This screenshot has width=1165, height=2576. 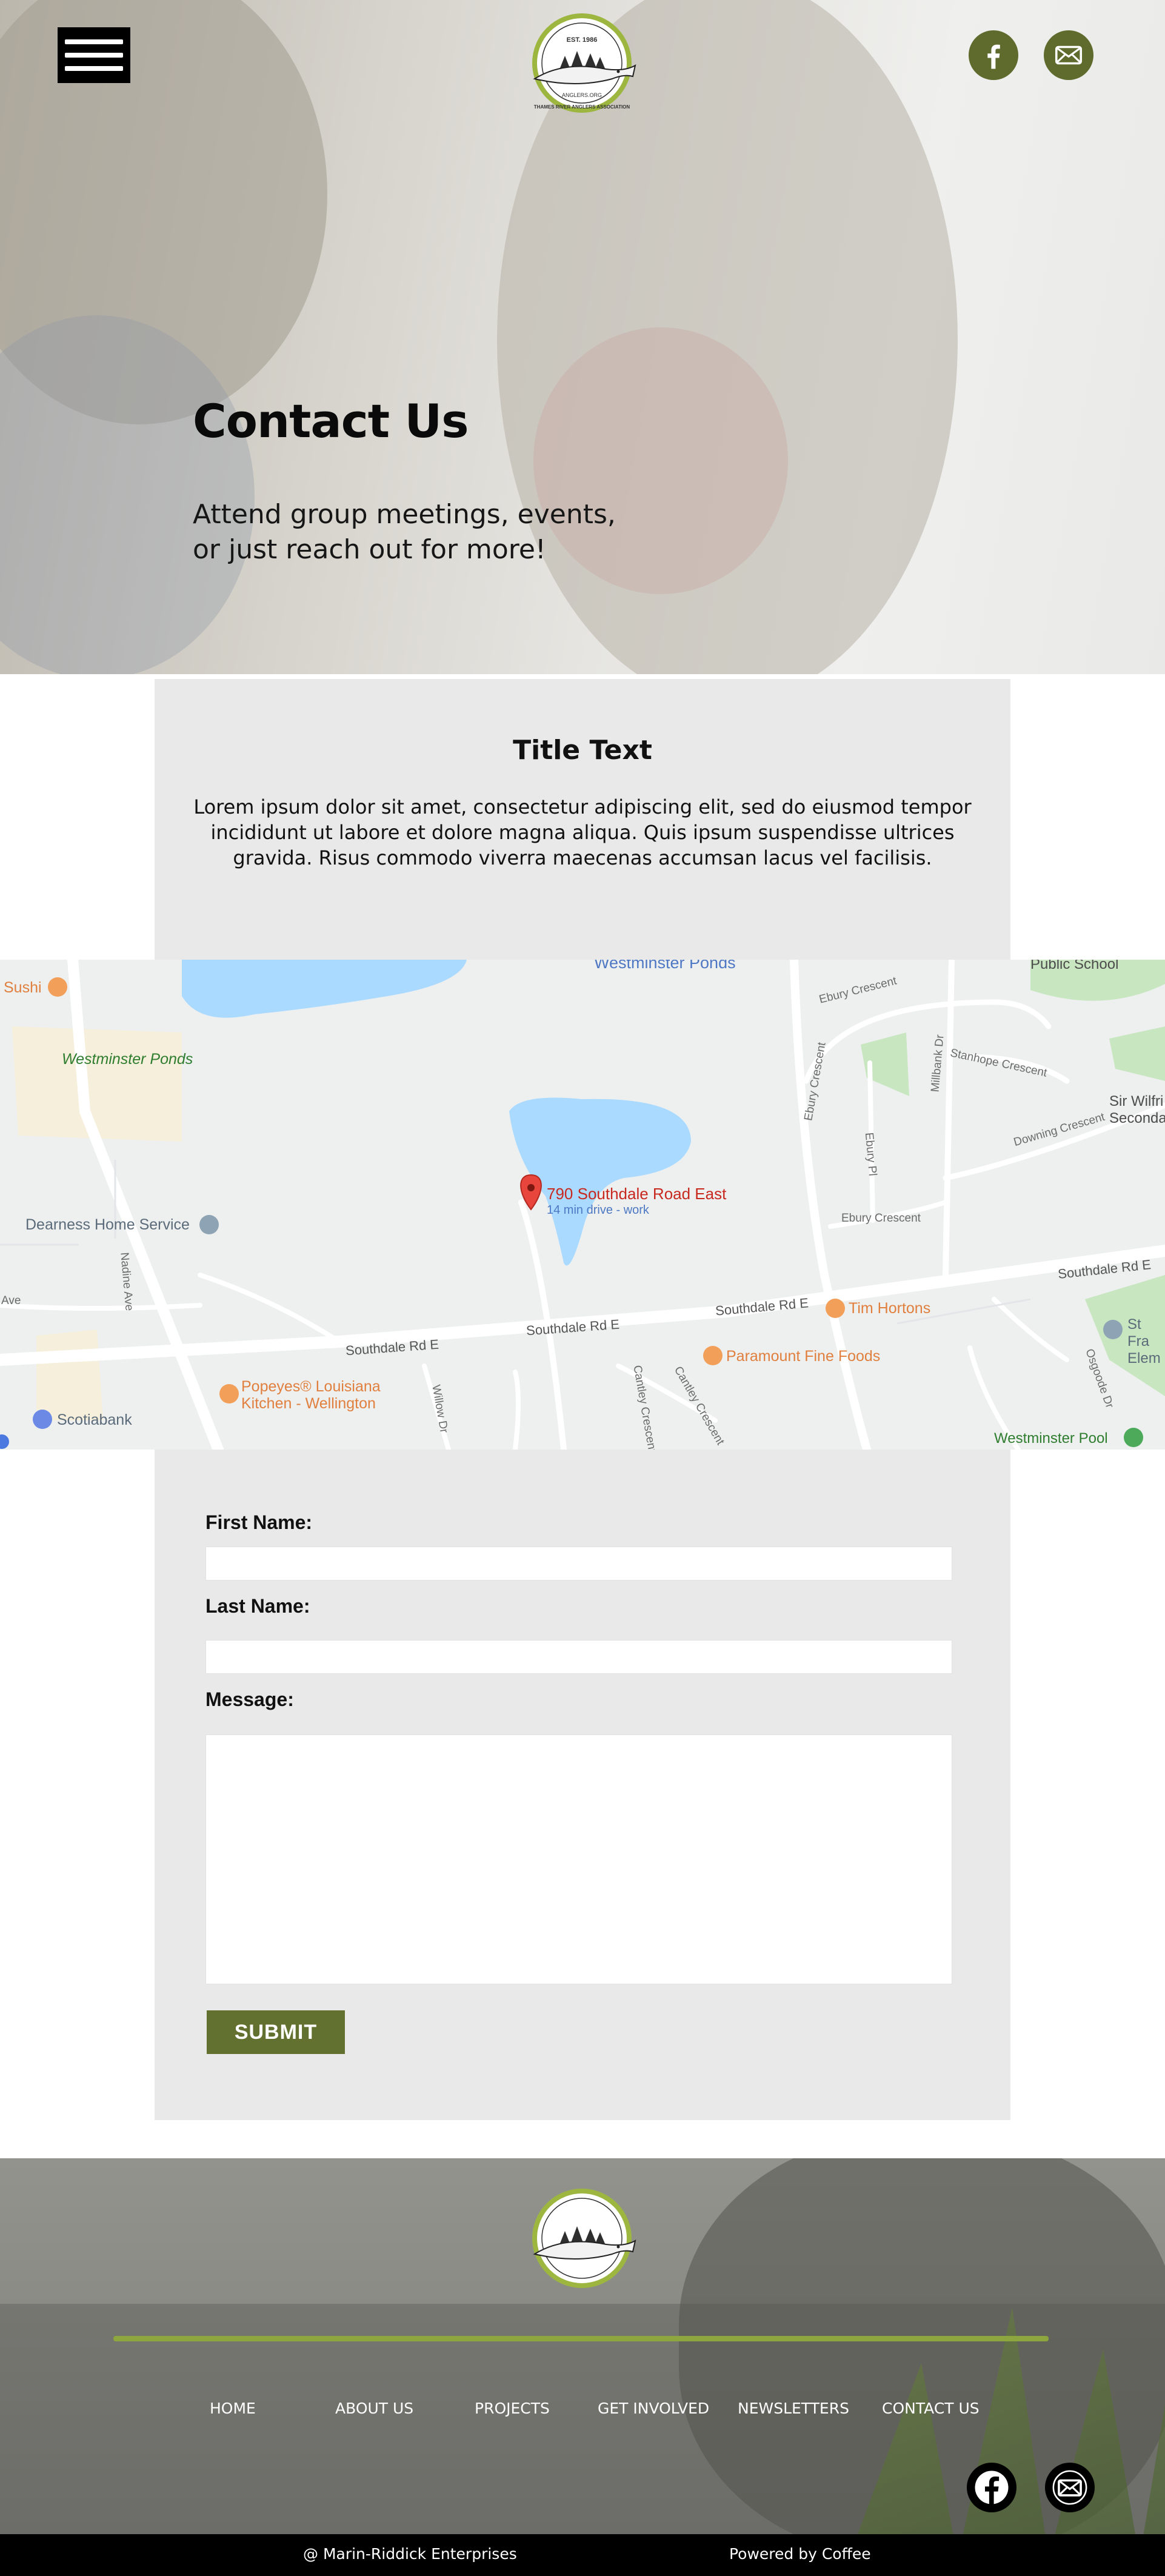 I want to click on page-title: Contact Us, so click(x=331, y=421).